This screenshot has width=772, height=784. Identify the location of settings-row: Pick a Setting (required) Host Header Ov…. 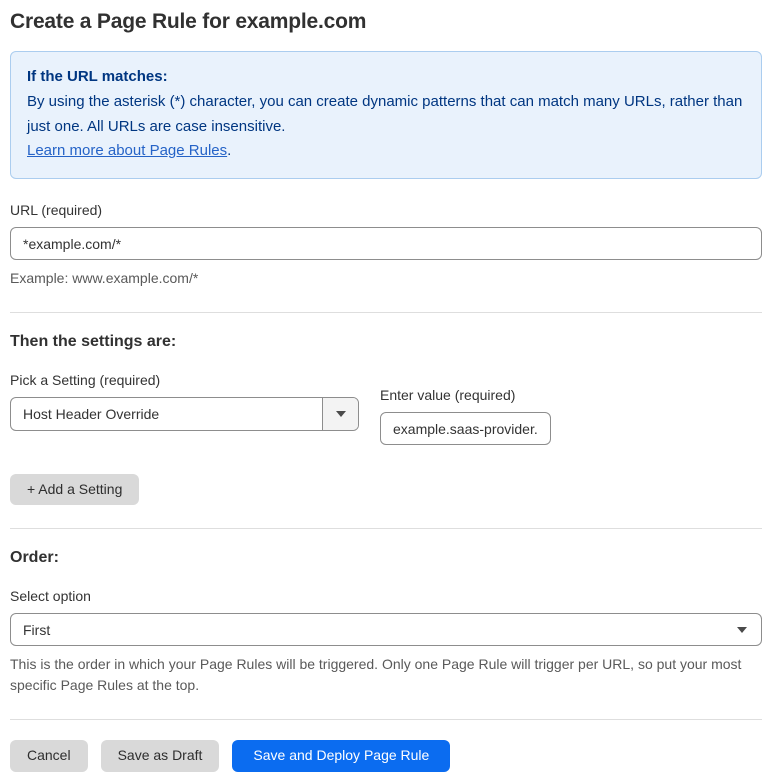
(386, 408).